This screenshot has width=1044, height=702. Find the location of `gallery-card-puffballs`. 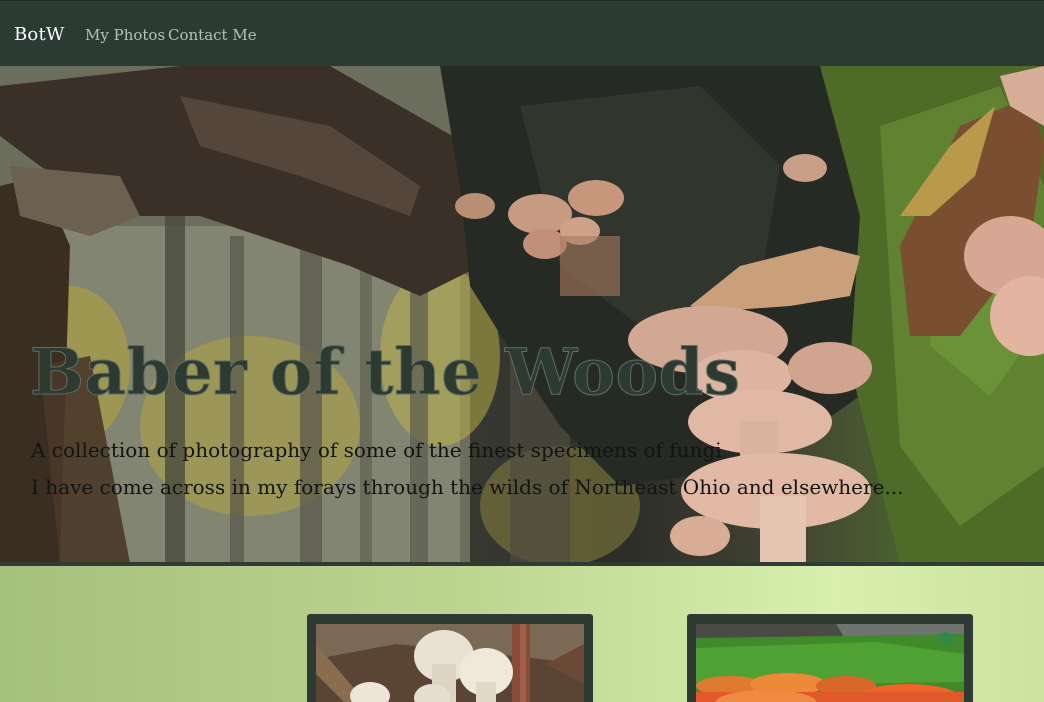

gallery-card-puffballs is located at coordinates (450, 658).